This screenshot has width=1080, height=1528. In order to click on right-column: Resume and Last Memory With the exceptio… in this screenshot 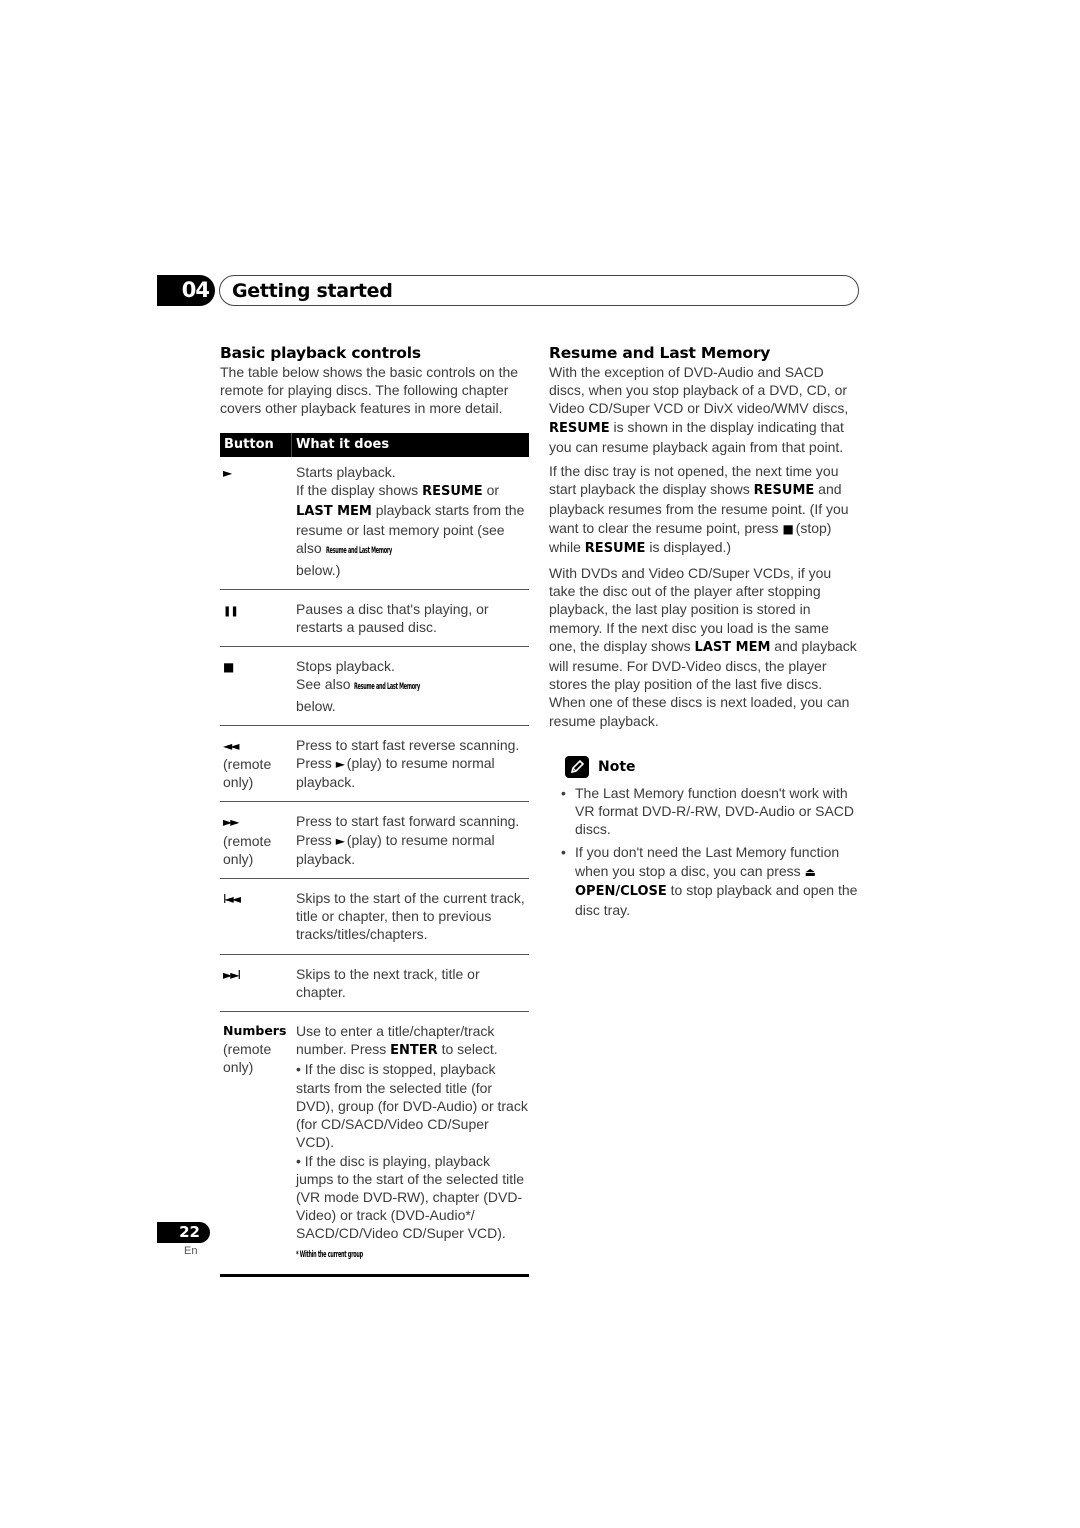, I will do `click(704, 633)`.